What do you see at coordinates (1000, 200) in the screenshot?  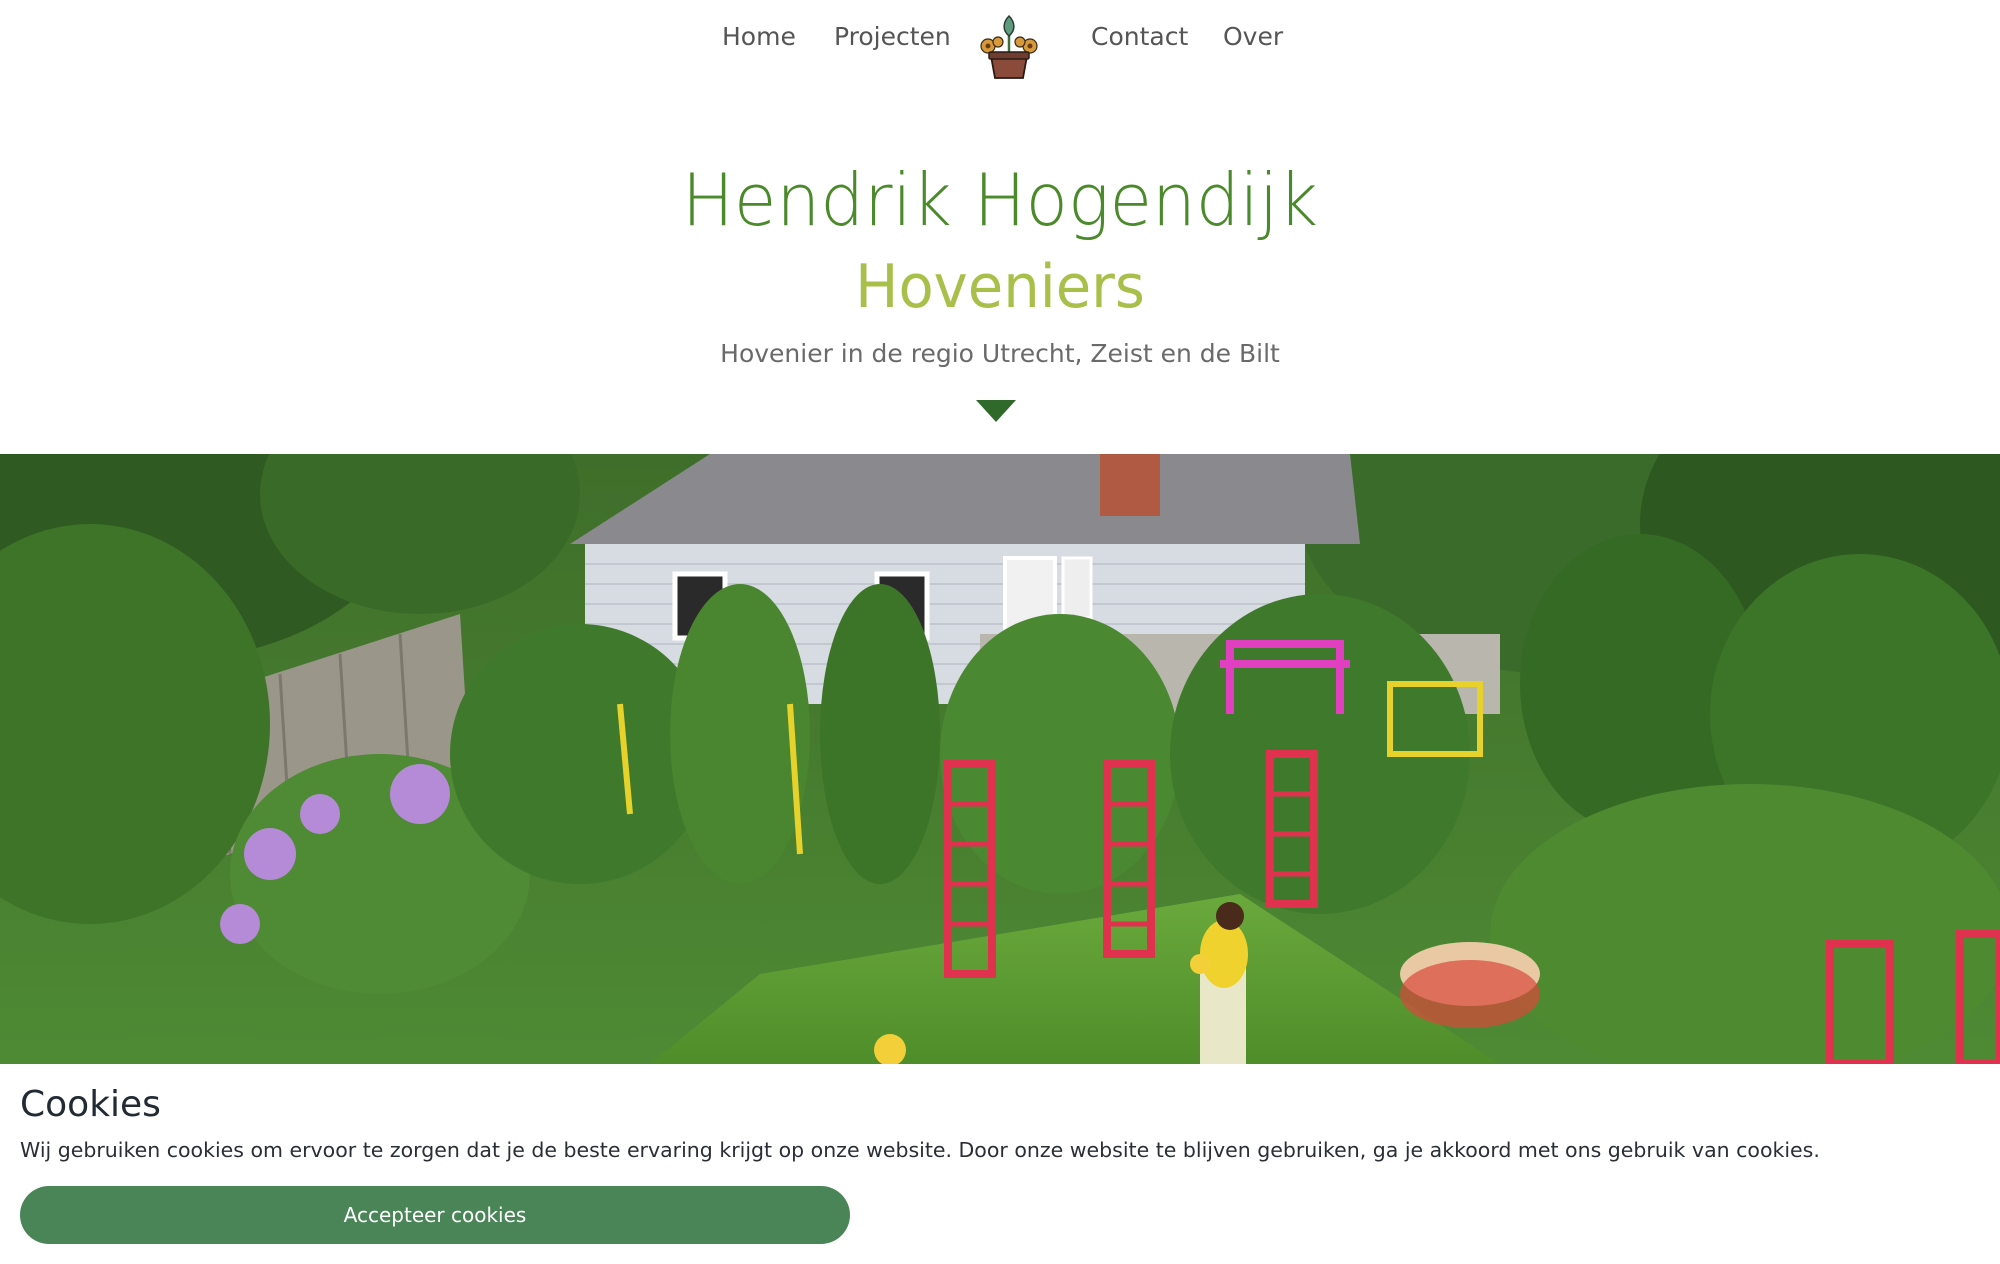 I see `page-title: Hendrik Hogendijk` at bounding box center [1000, 200].